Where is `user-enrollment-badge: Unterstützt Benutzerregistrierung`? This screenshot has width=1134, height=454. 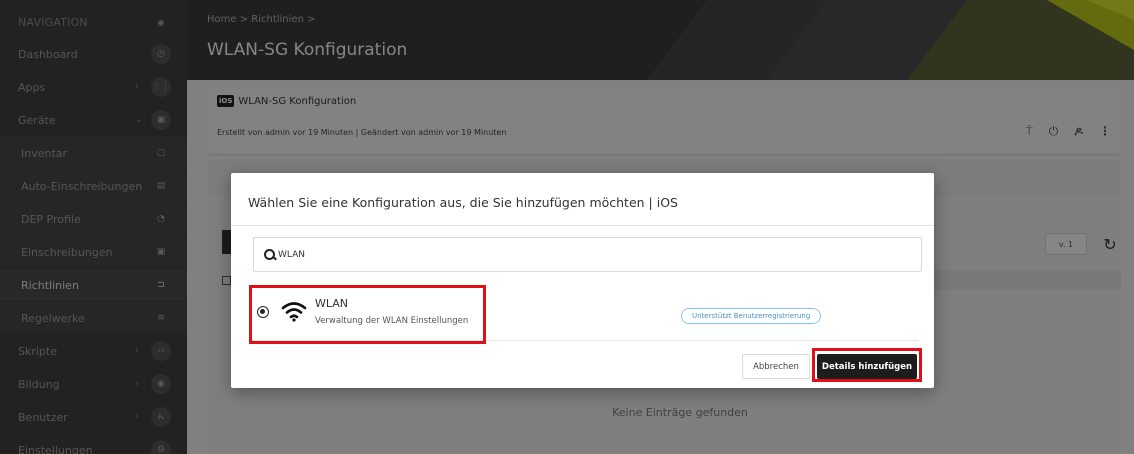 user-enrollment-badge: Unterstützt Benutzerregistrierung is located at coordinates (751, 316).